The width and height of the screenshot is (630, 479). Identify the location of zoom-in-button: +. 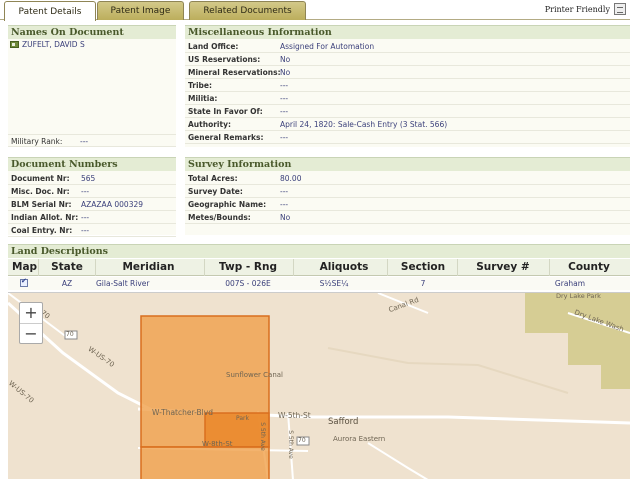
(31, 313).